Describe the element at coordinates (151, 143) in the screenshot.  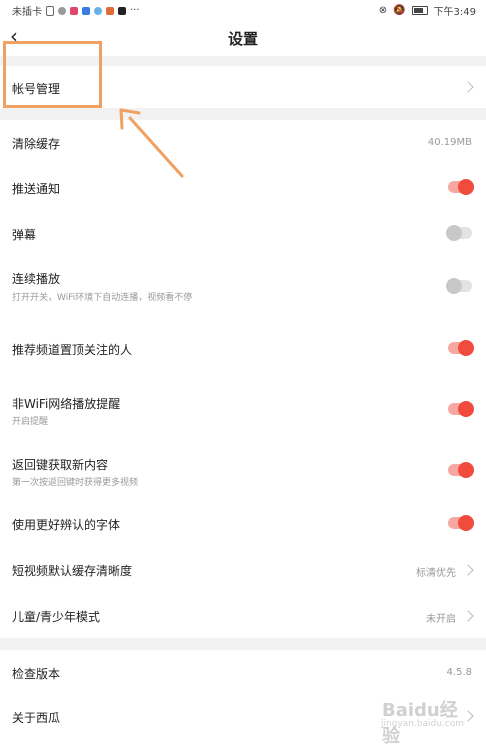
I see `annotation-arrow-icon` at that location.